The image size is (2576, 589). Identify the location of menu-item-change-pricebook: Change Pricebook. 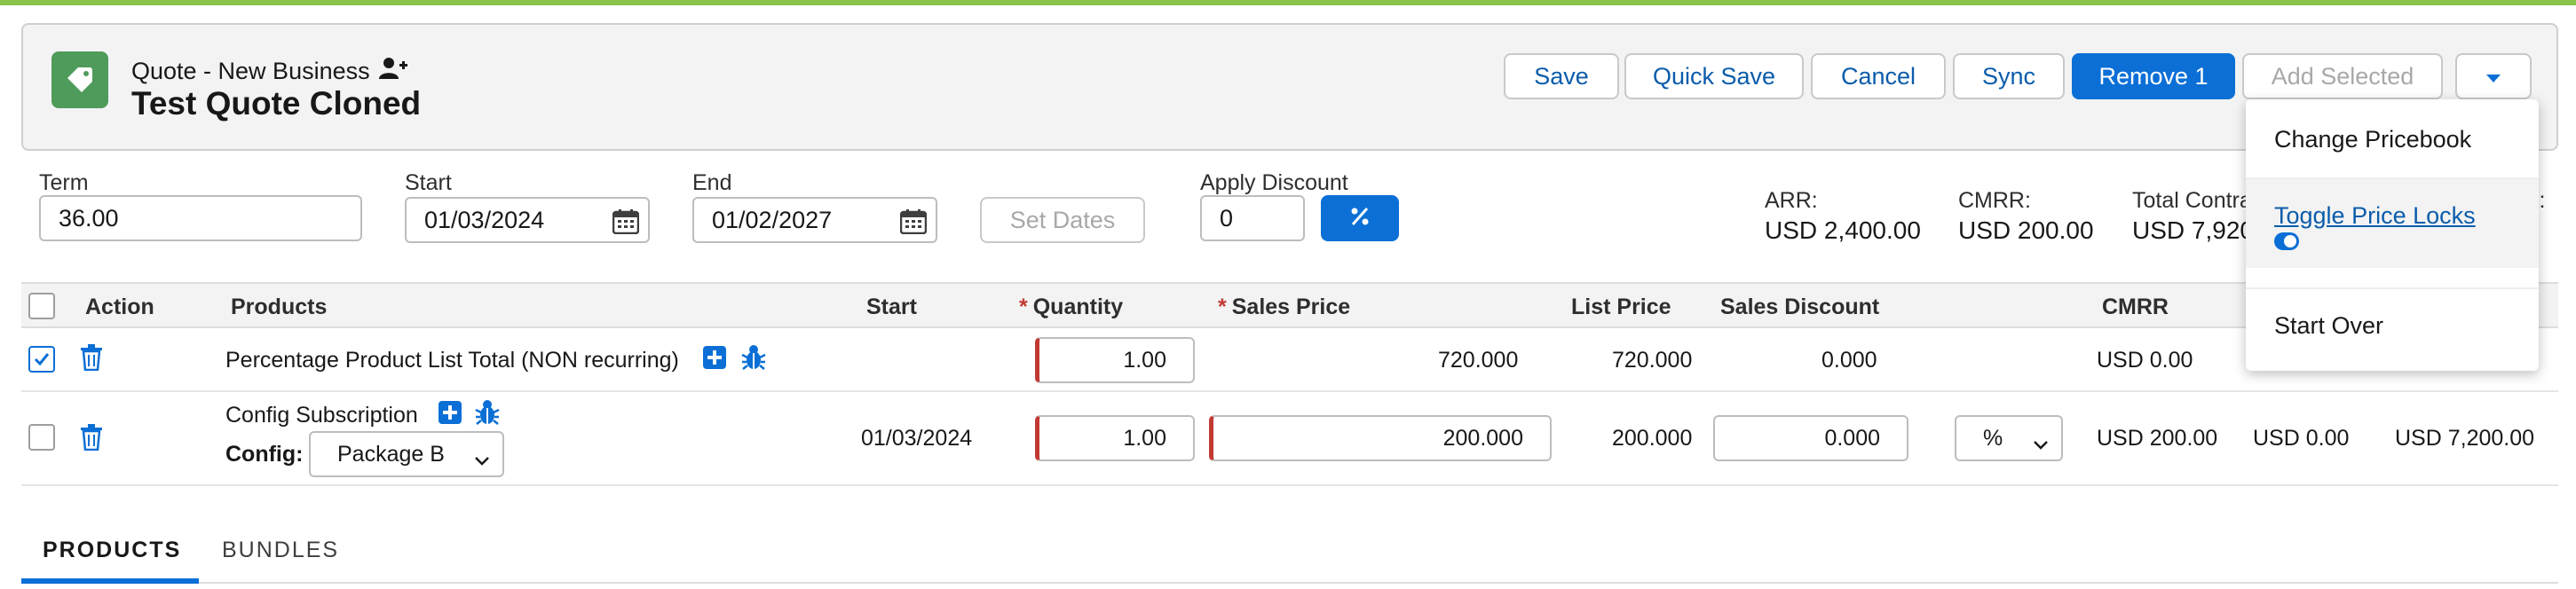
(2392, 139).